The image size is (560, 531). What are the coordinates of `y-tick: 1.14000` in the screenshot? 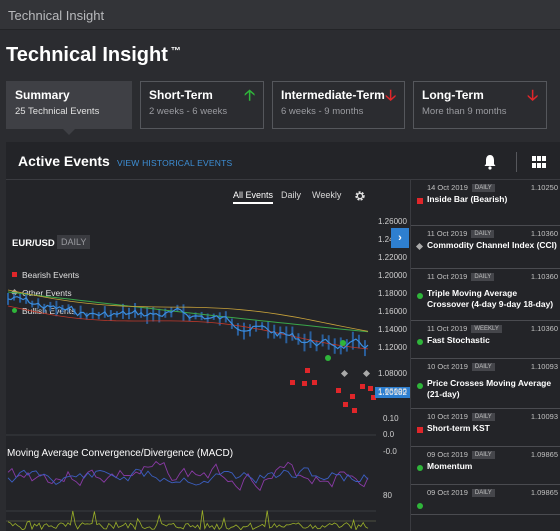 It's located at (392, 329).